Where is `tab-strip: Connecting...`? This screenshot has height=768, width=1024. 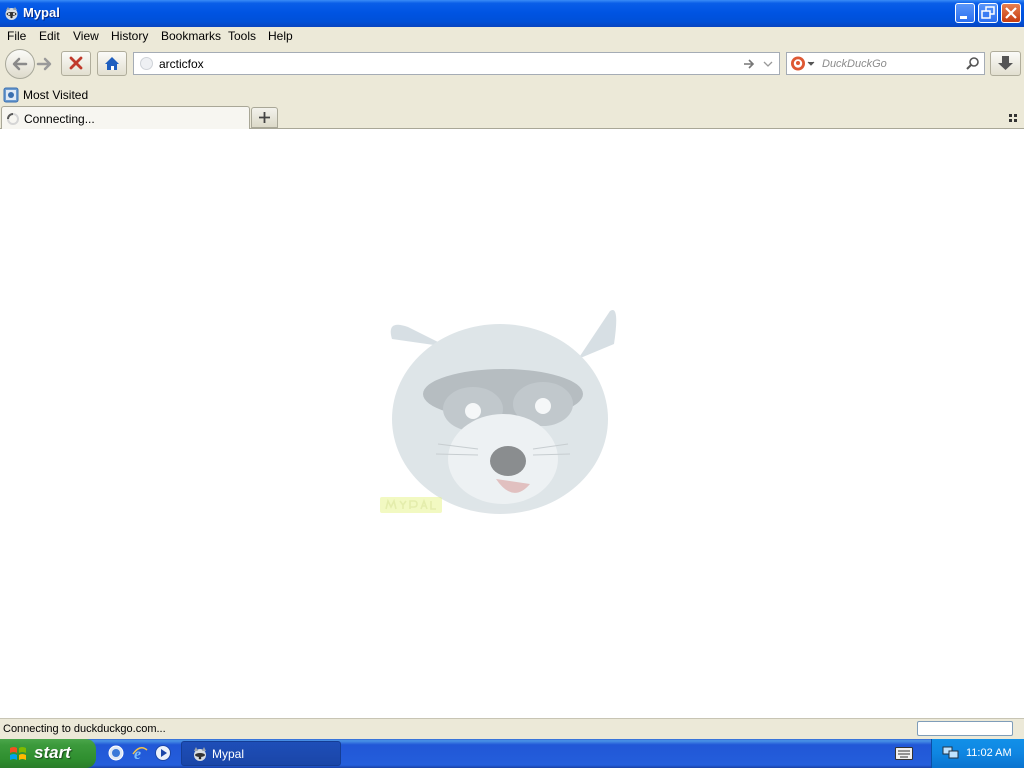 tab-strip: Connecting... is located at coordinates (512, 117).